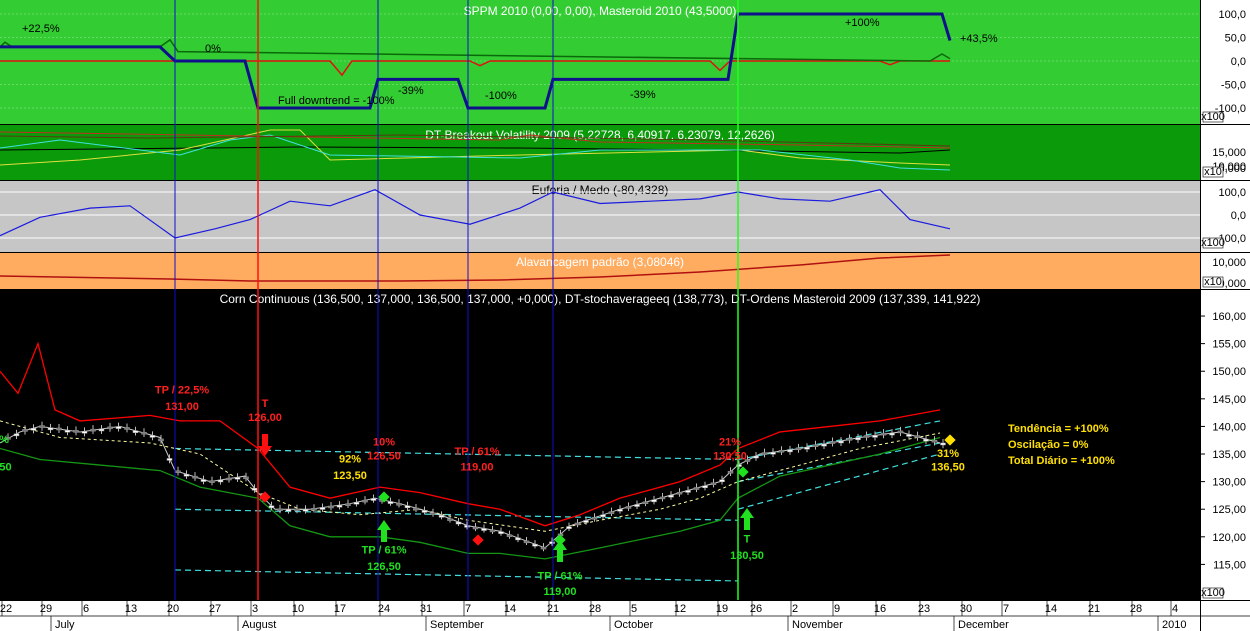 Image resolution: width=1250 pixels, height=631 pixels. What do you see at coordinates (680, 609) in the screenshot?
I see `date-tick: 12` at bounding box center [680, 609].